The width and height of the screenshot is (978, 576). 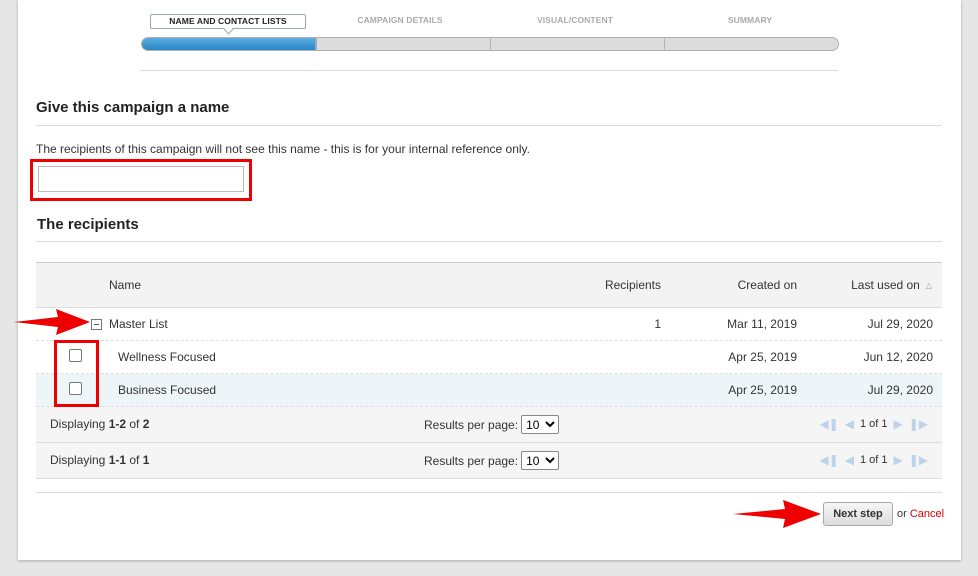 I want to click on list-last-used-on: Jun 12, 2020, so click(x=898, y=357).